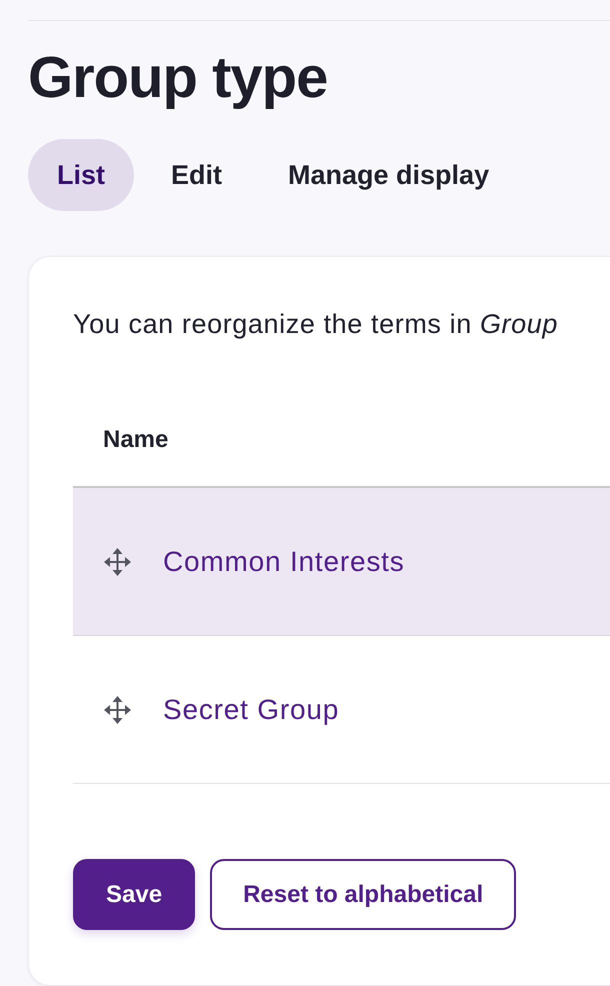  What do you see at coordinates (363, 894) in the screenshot?
I see `reset-button: Reset to alphabetical` at bounding box center [363, 894].